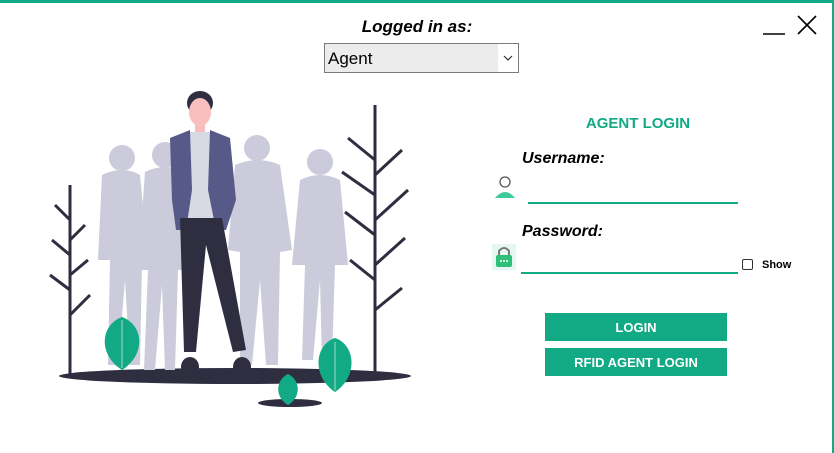 The height and width of the screenshot is (453, 834). What do you see at coordinates (350, 58) in the screenshot?
I see `role-select-value: Agent` at bounding box center [350, 58].